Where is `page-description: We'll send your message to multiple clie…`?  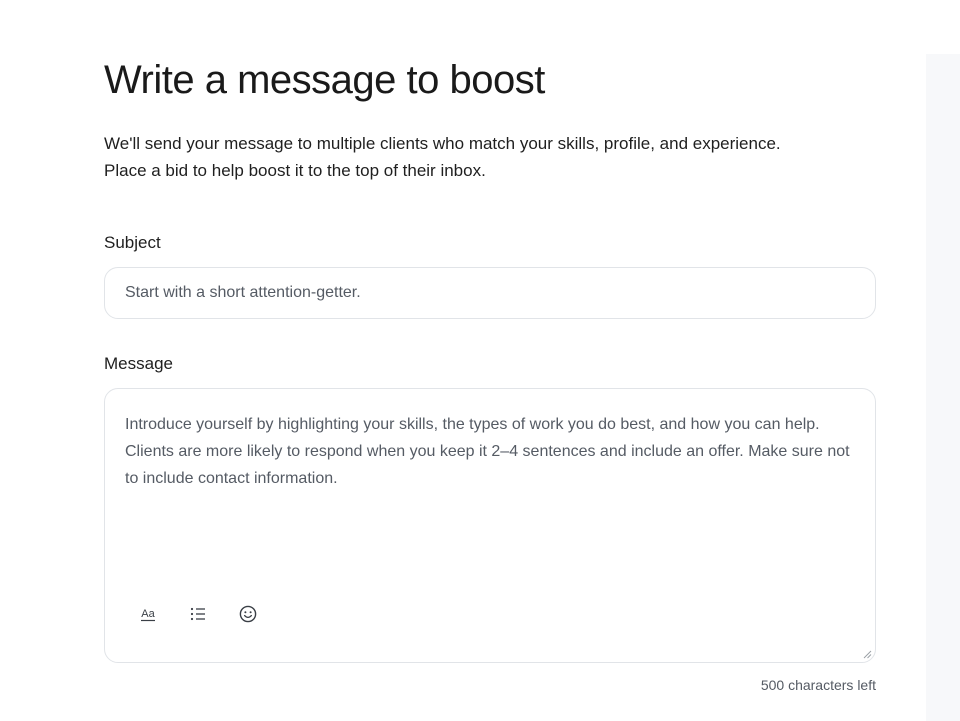
page-description: We'll send your message to multiple clie… is located at coordinates (490, 157).